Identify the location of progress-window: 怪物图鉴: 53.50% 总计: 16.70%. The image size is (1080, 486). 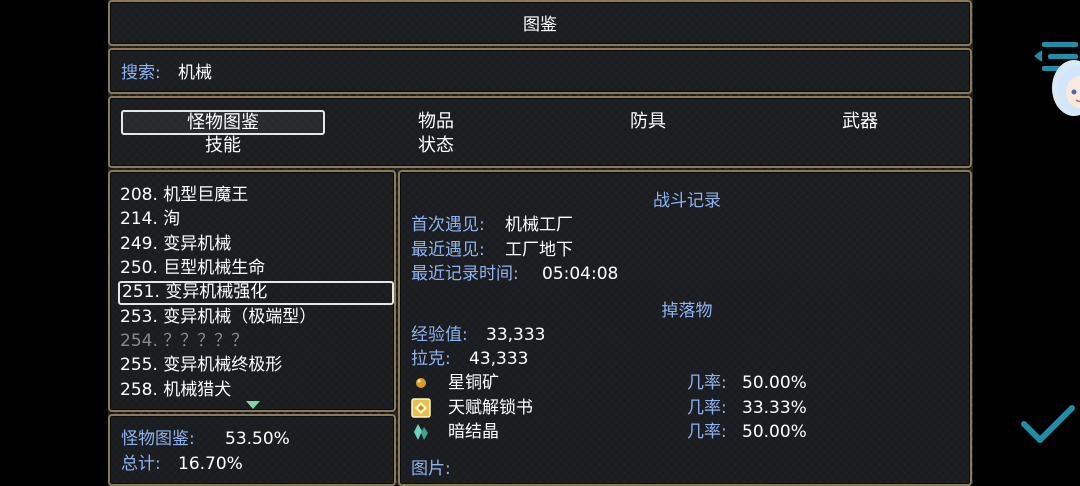
(252, 450).